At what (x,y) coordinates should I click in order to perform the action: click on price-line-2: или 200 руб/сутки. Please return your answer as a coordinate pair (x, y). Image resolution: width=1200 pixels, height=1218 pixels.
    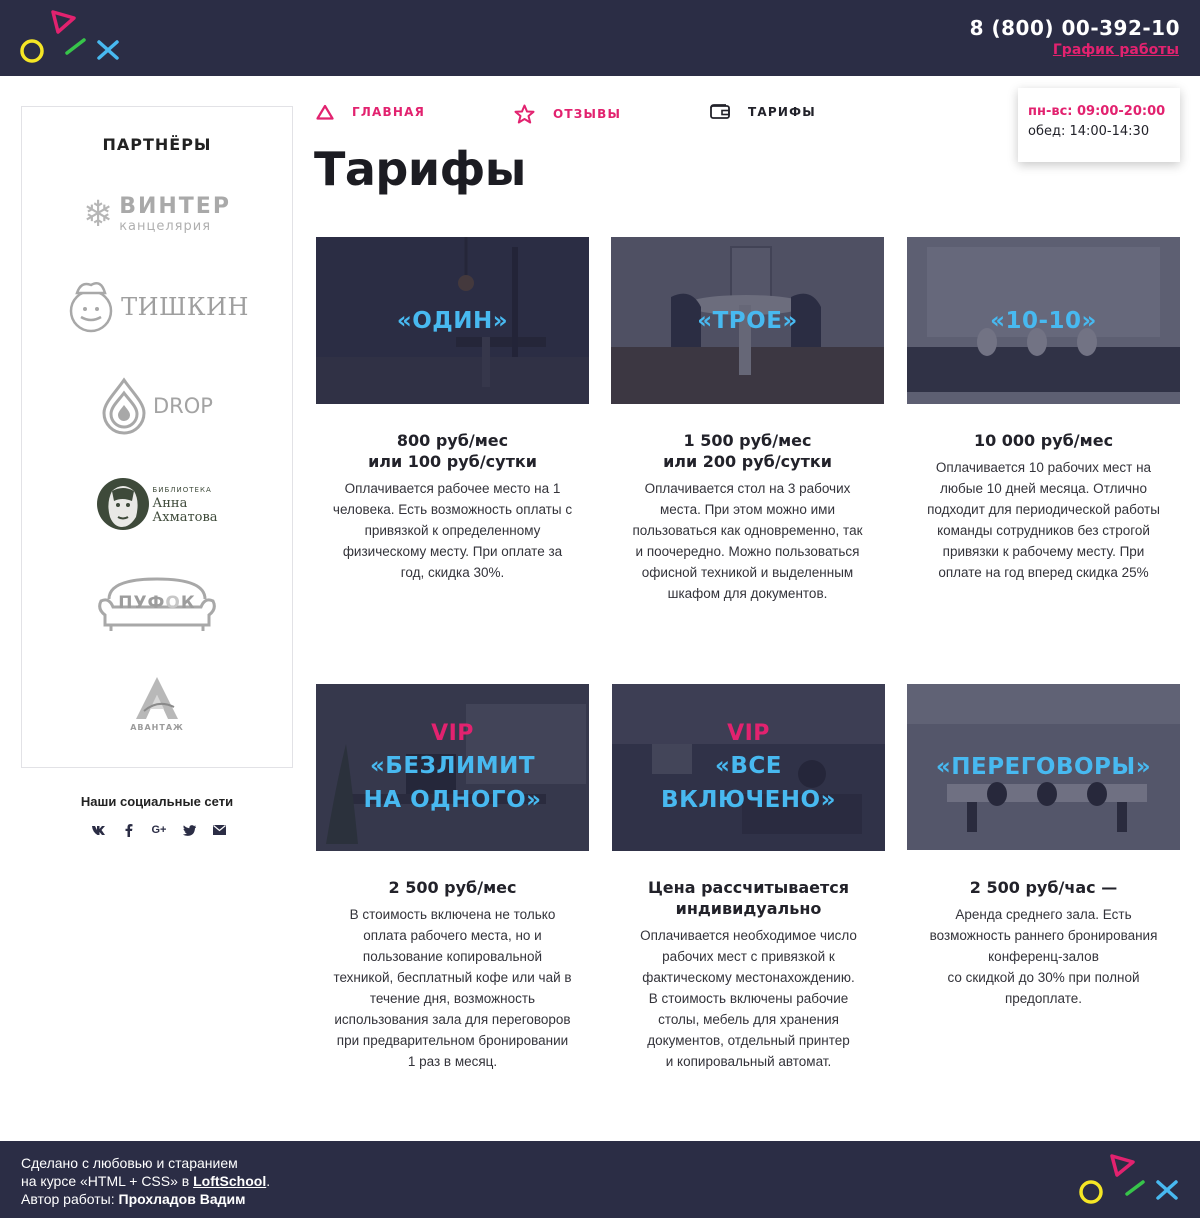
    Looking at the image, I should click on (747, 461).